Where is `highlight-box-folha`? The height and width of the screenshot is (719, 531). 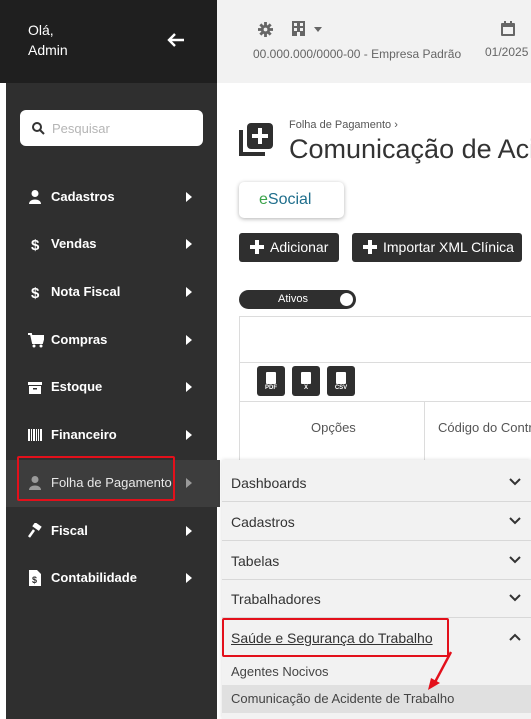
highlight-box-folha is located at coordinates (96, 478).